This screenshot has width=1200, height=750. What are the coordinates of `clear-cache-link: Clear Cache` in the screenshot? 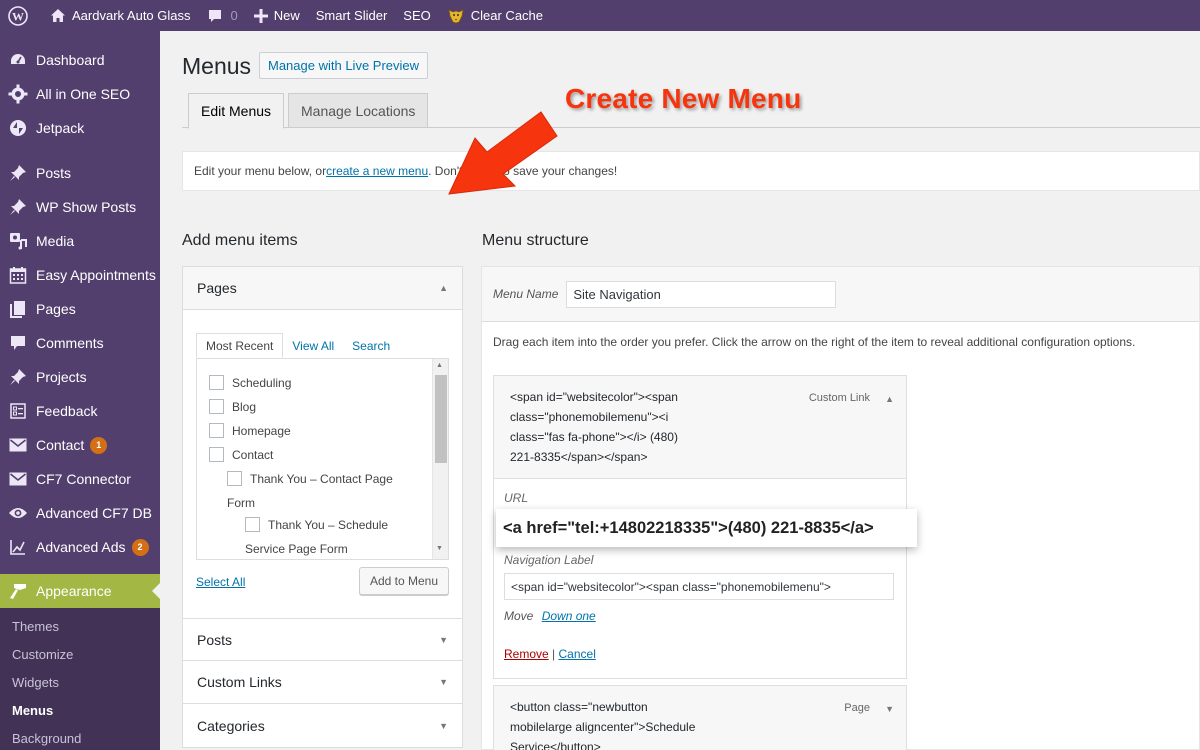 It's located at (495, 15).